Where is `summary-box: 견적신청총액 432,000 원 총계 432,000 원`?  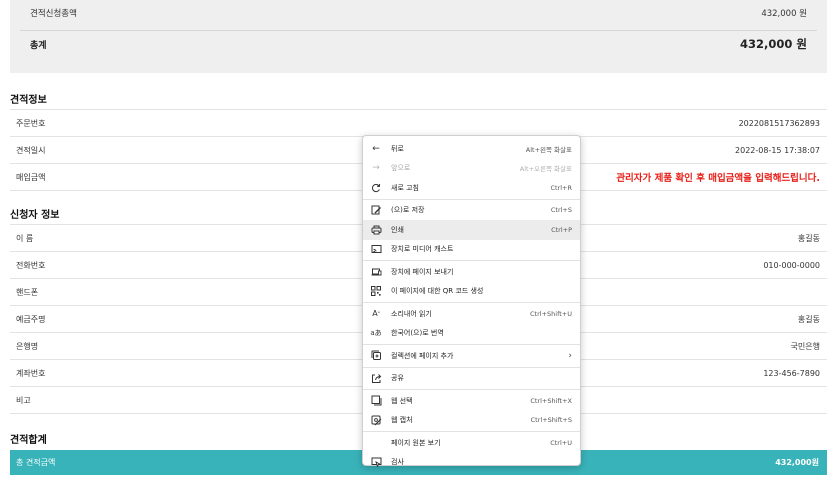 summary-box: 견적신청총액 432,000 원 총계 432,000 원 is located at coordinates (418, 36).